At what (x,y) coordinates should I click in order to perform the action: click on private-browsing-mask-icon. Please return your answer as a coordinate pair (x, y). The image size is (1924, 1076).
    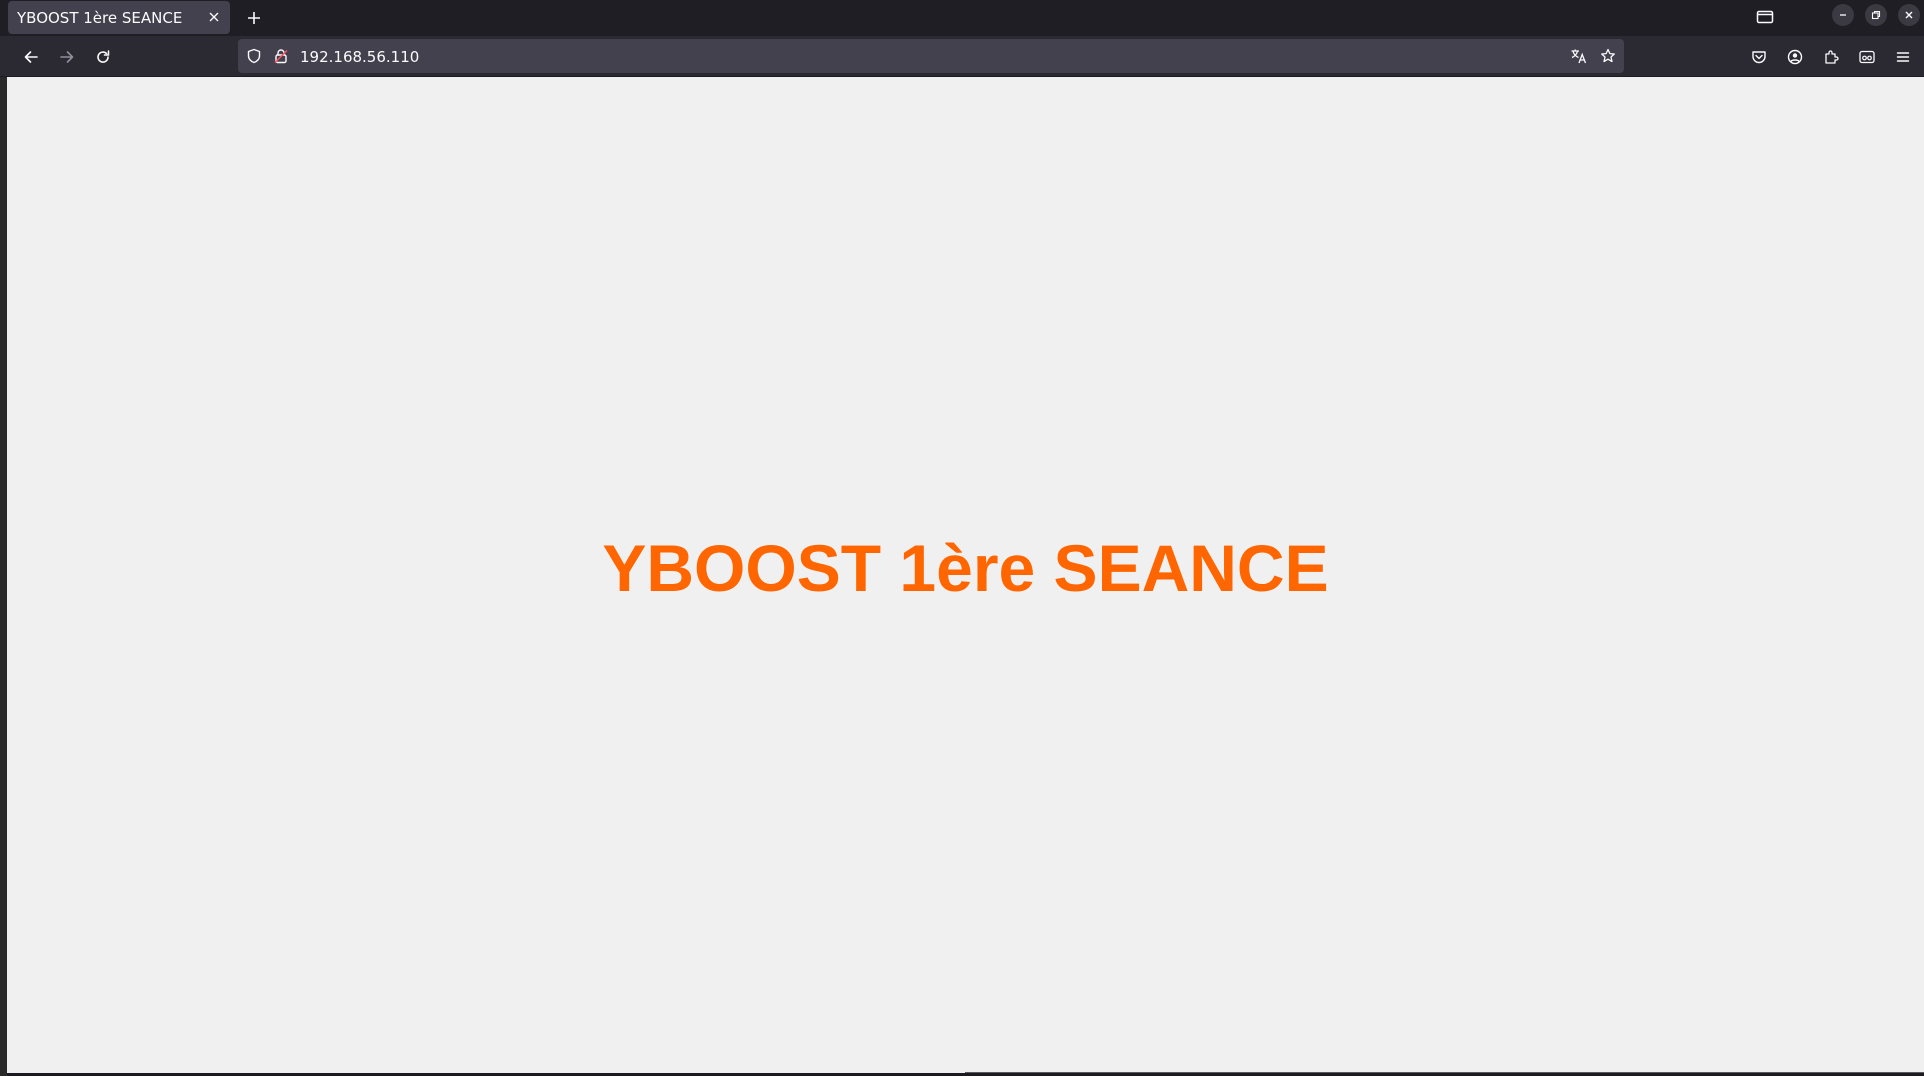
    Looking at the image, I should click on (1867, 57).